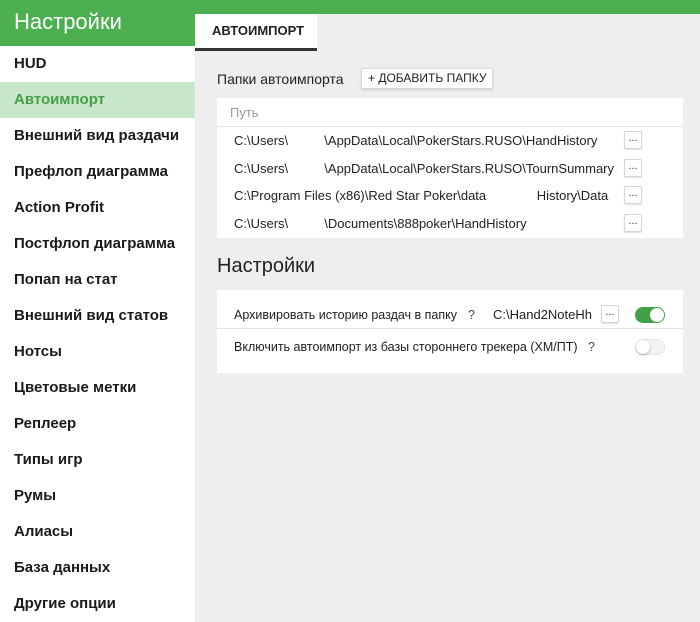 Image resolution: width=700 pixels, height=622 pixels. Describe the element at coordinates (427, 78) in the screenshot. I see `add-folder-button: + ДОБАВИТЬ ПАПКУ` at that location.